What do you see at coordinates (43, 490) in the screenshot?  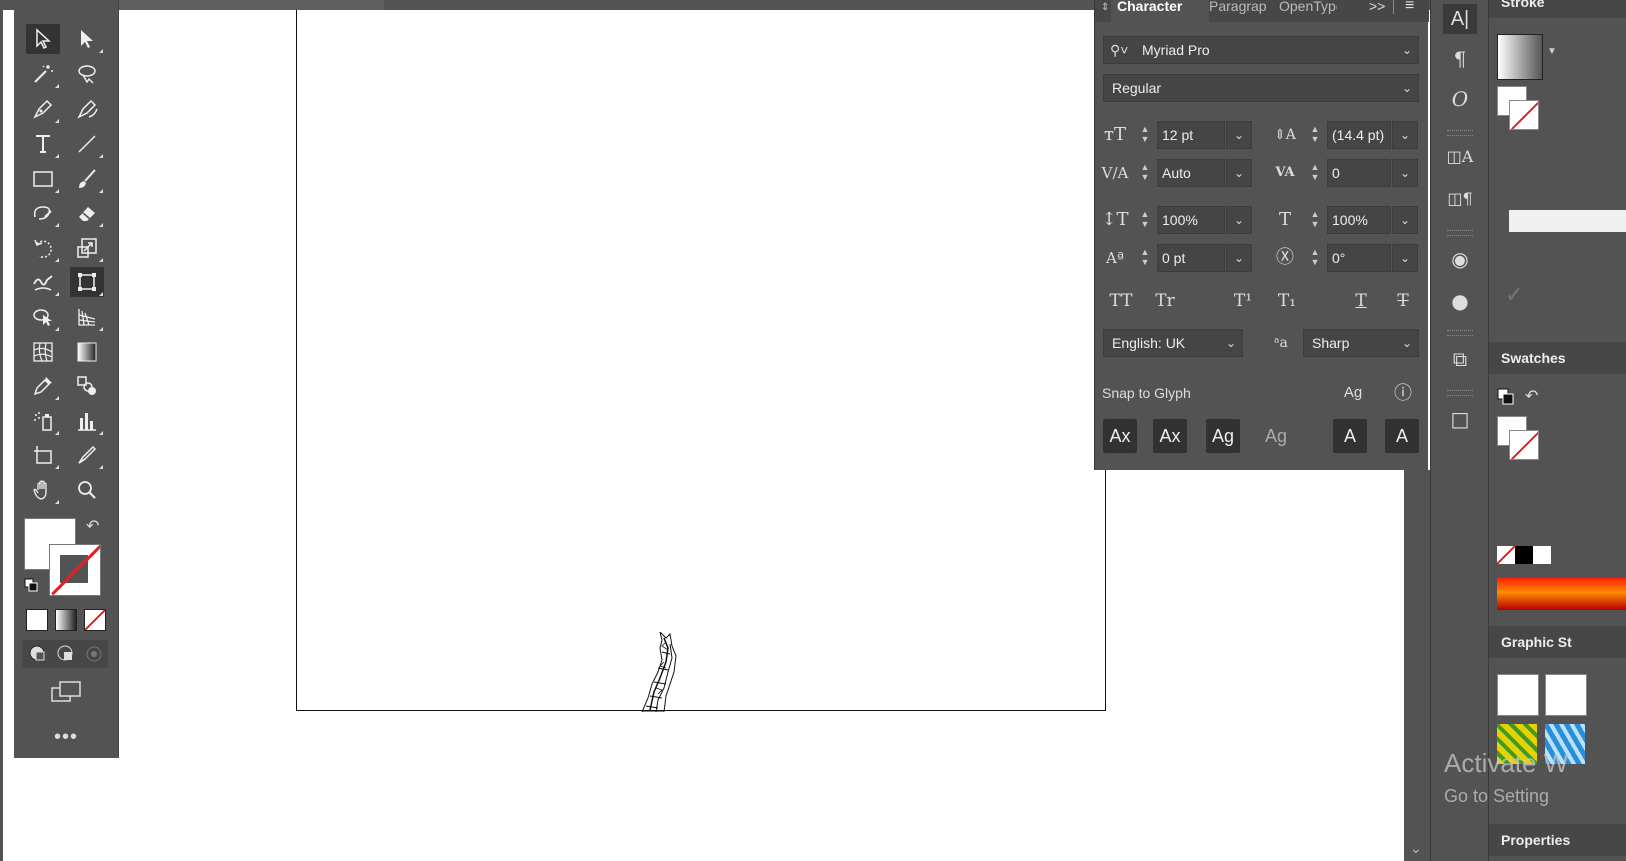 I see `hand-tool-icon` at bounding box center [43, 490].